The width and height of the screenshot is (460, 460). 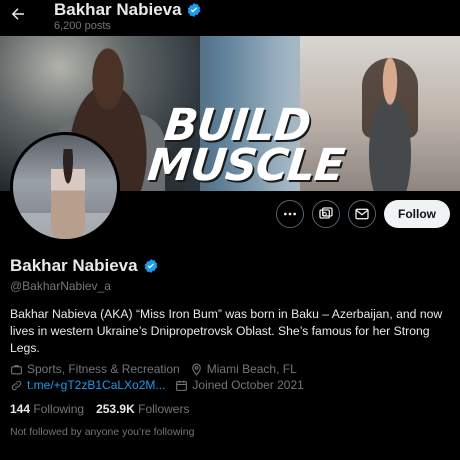 I want to click on posts-count: 6,200 posts, so click(x=82, y=26).